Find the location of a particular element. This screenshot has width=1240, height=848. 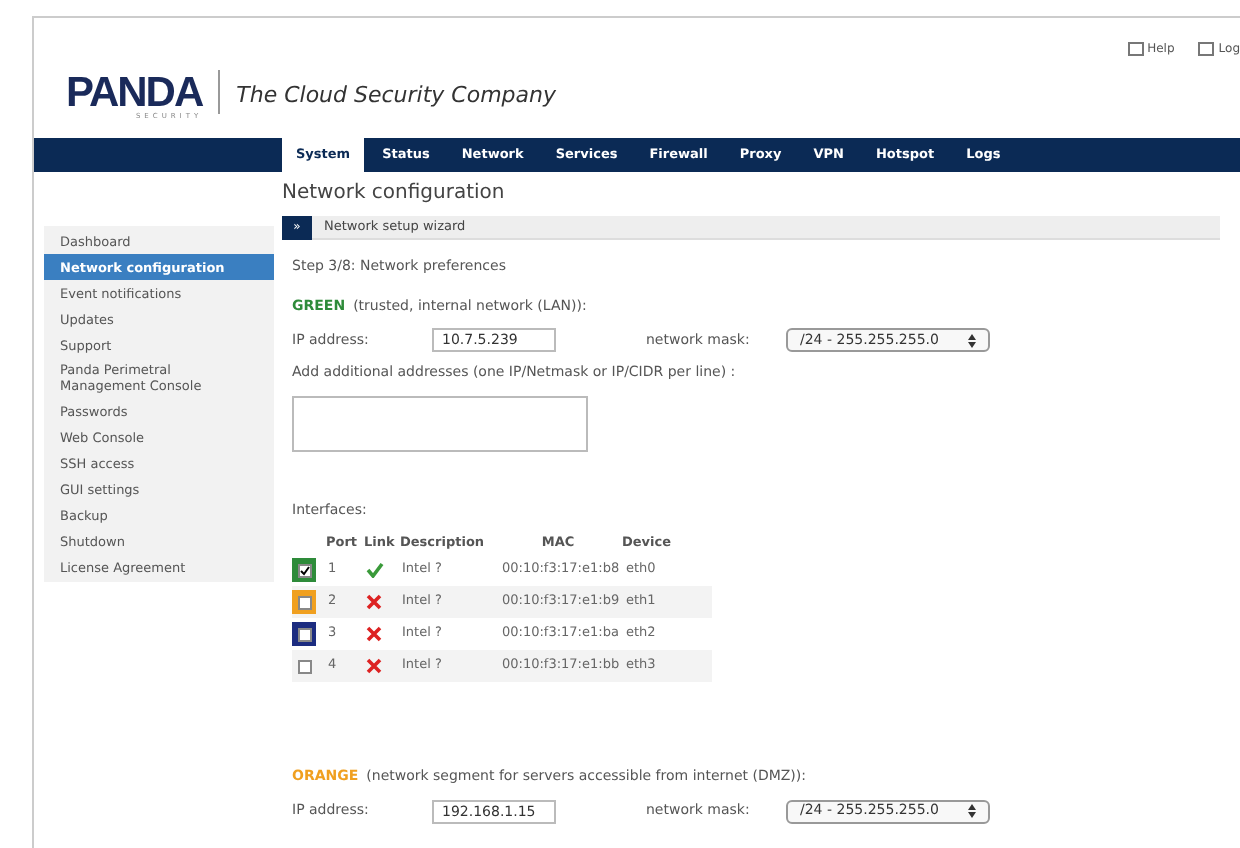

page-title: Network configuration is located at coordinates (394, 194).